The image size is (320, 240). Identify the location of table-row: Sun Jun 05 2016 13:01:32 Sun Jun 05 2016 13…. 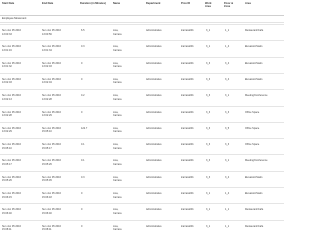
(142, 64).